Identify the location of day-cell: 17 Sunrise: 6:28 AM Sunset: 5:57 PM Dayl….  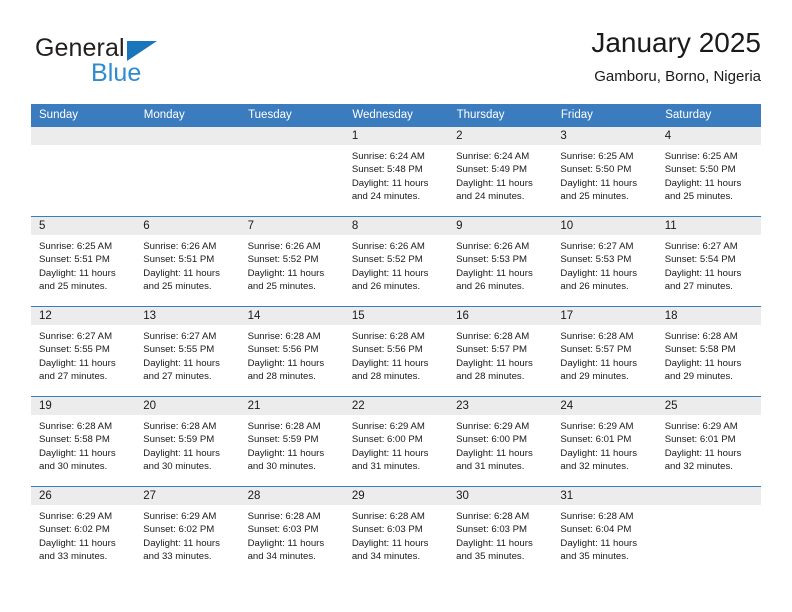
(604, 351).